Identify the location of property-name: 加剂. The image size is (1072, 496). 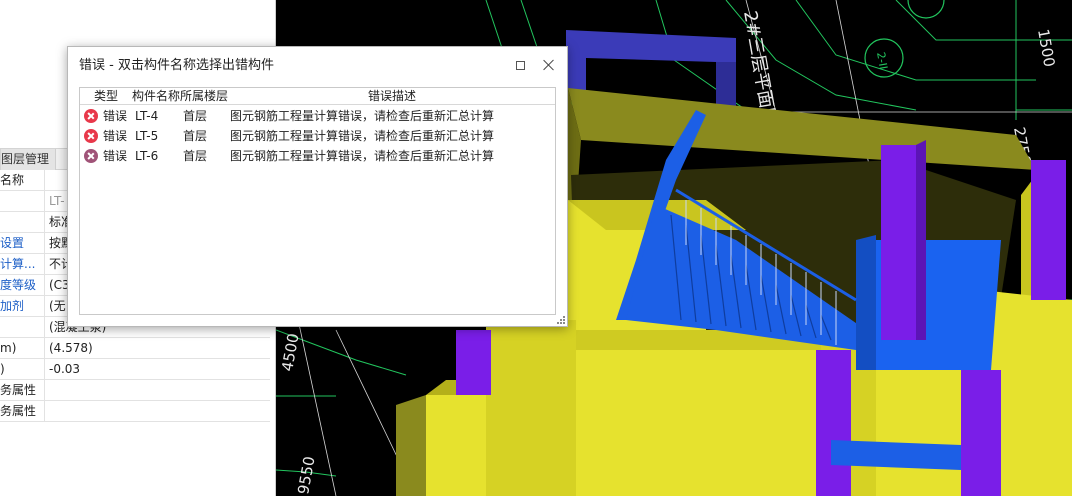
(22, 306).